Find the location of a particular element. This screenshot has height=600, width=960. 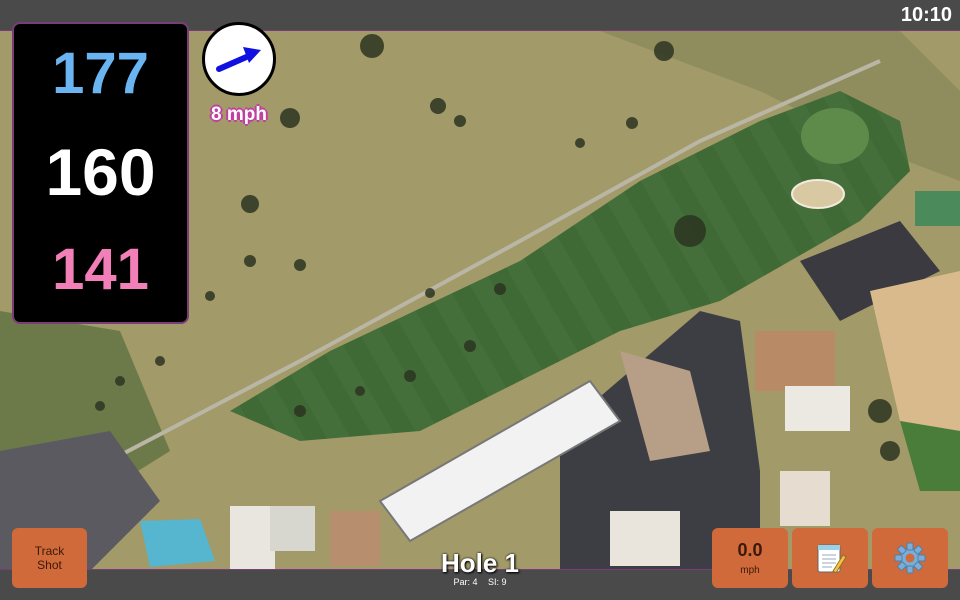

hole-par: Par: 4 is located at coordinates (465, 582).